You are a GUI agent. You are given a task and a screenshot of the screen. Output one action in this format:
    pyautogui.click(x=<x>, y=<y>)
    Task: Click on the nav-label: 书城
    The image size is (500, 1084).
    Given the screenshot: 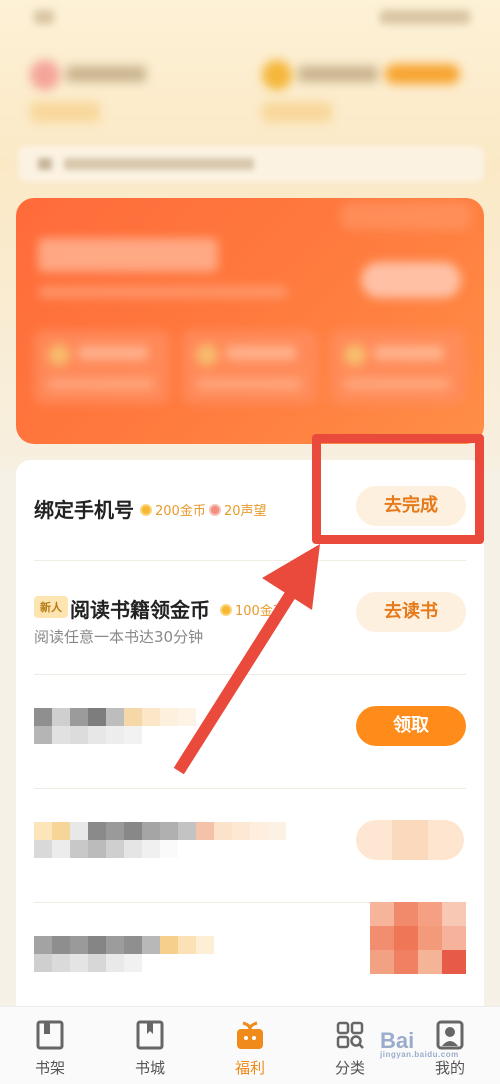 What is the action you would take?
    pyautogui.click(x=149, y=1068)
    